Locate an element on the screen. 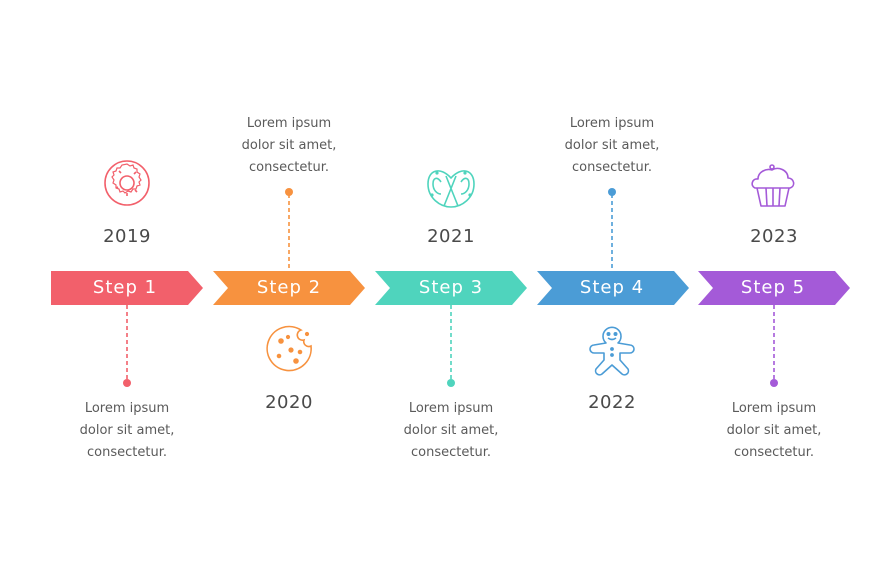  step-5-description: Lorem ipsum dolor sit amet, consectetur. is located at coordinates (774, 430).